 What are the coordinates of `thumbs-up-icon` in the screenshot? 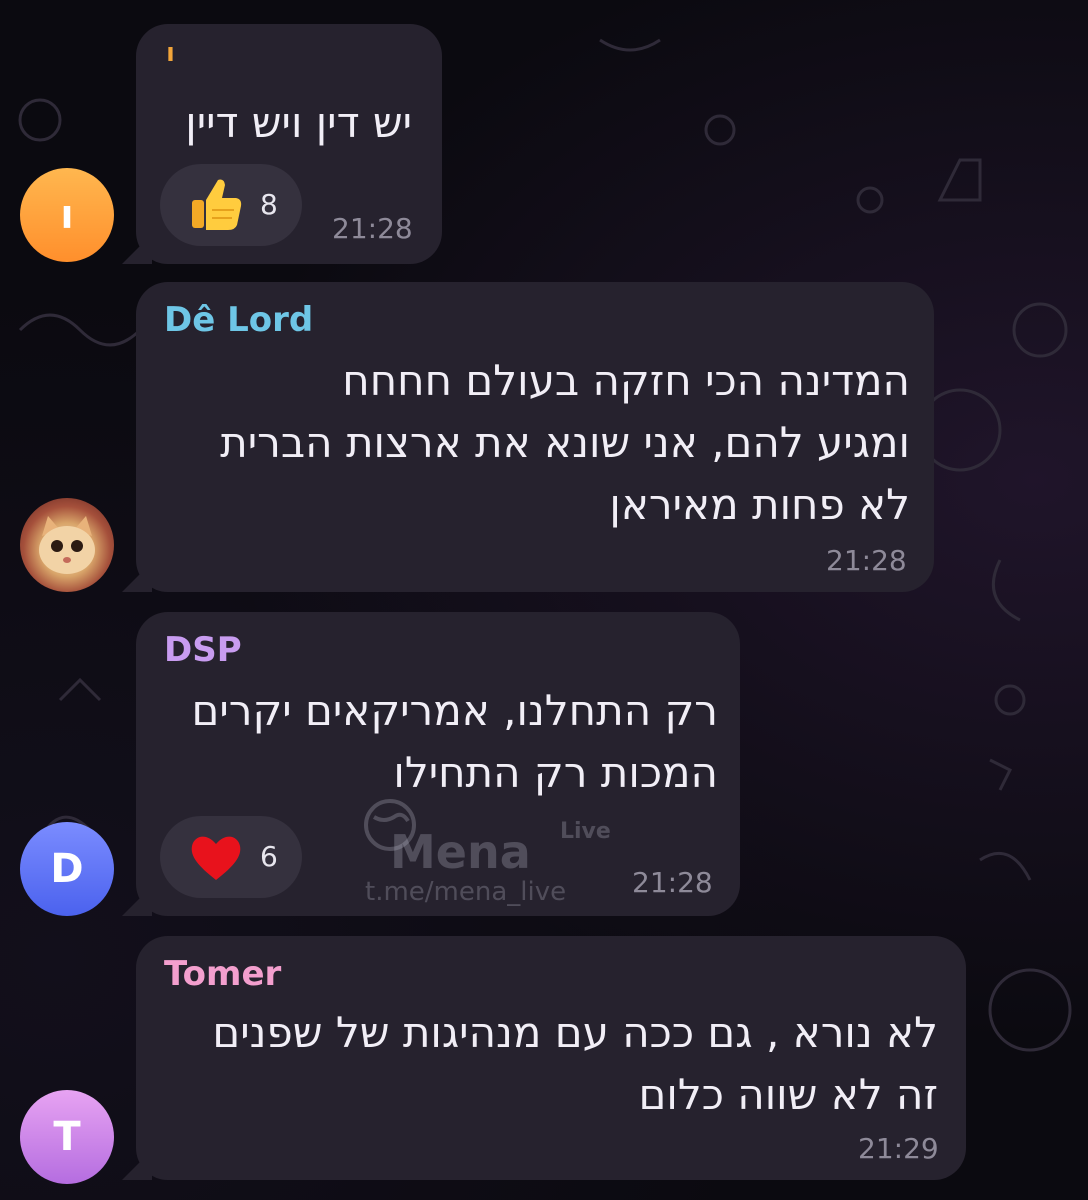 It's located at (216, 207).